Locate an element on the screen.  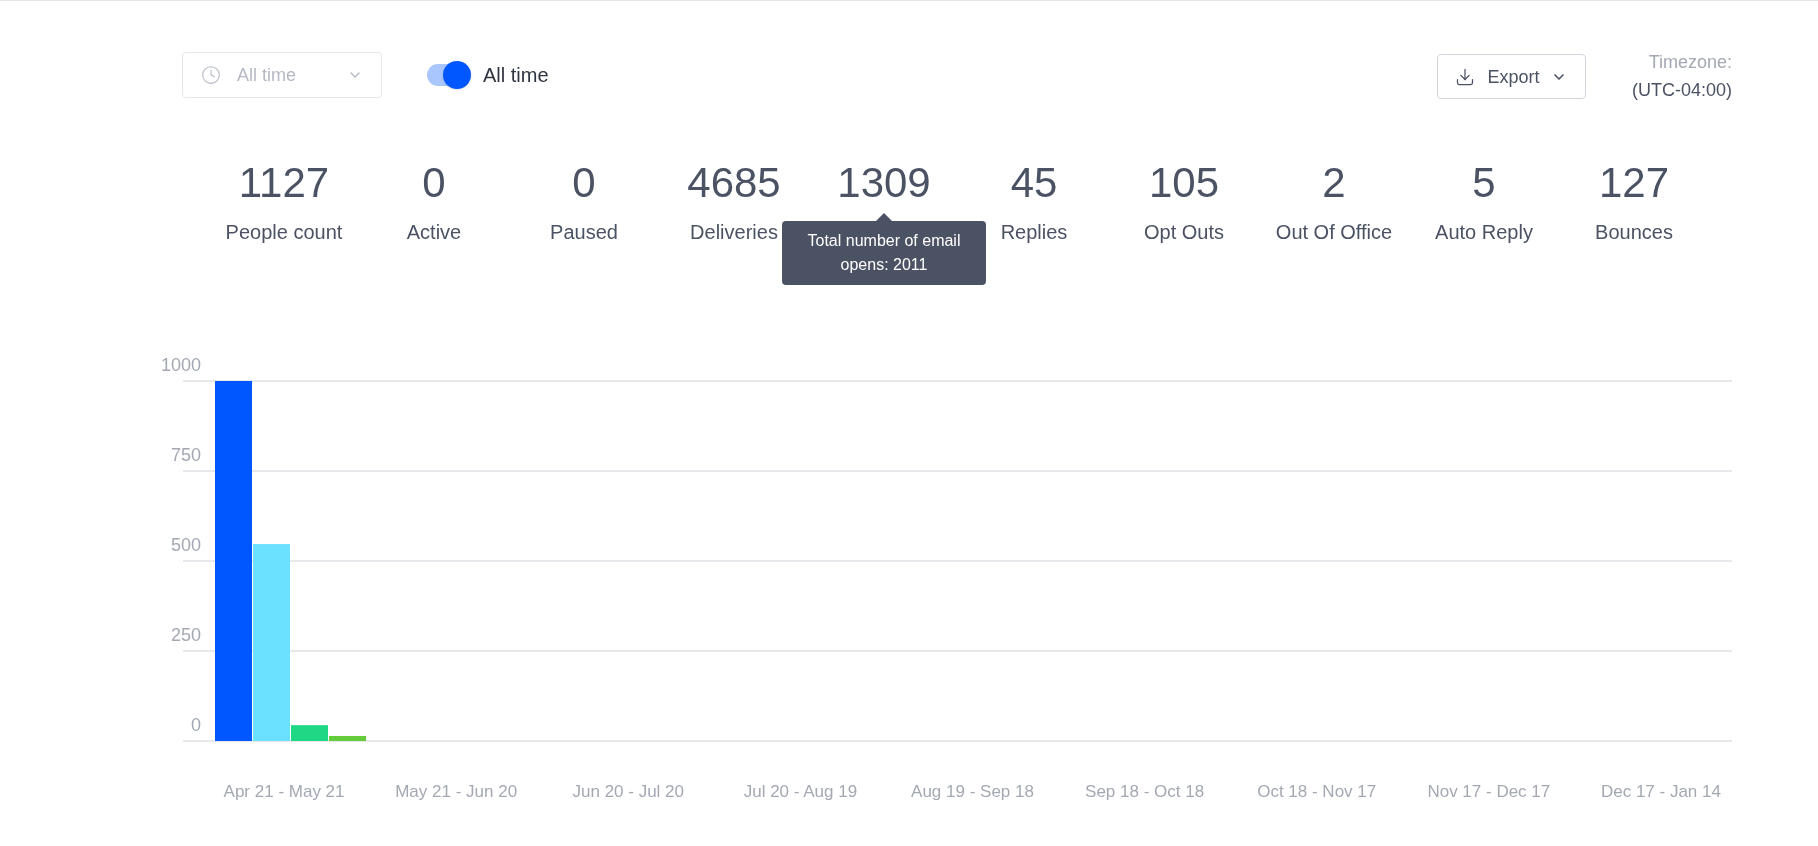
stat-value: 127 is located at coordinates (1634, 183).